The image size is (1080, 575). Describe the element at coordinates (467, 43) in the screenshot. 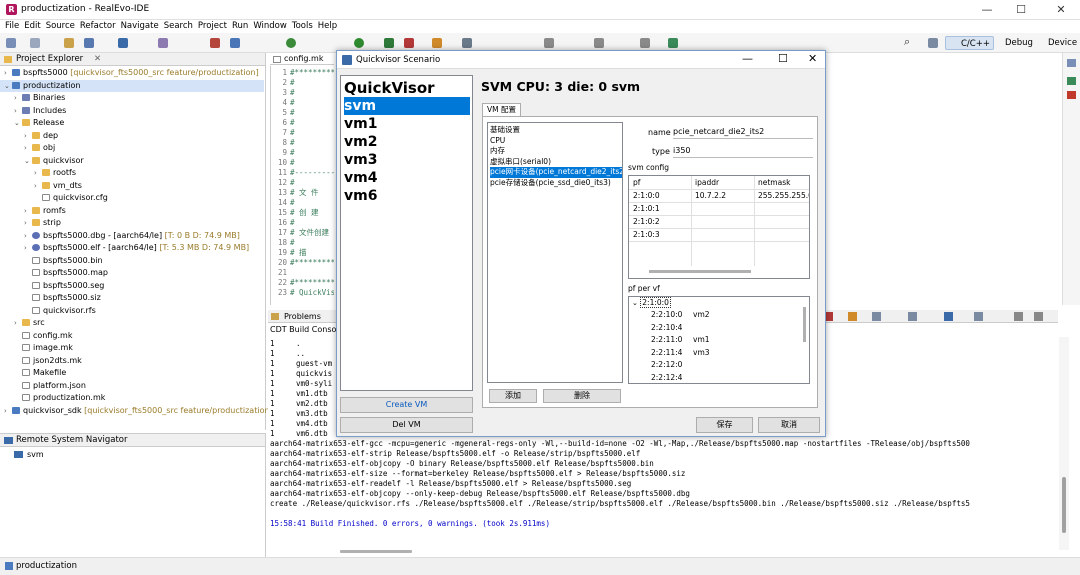

I see `pen-icon` at that location.